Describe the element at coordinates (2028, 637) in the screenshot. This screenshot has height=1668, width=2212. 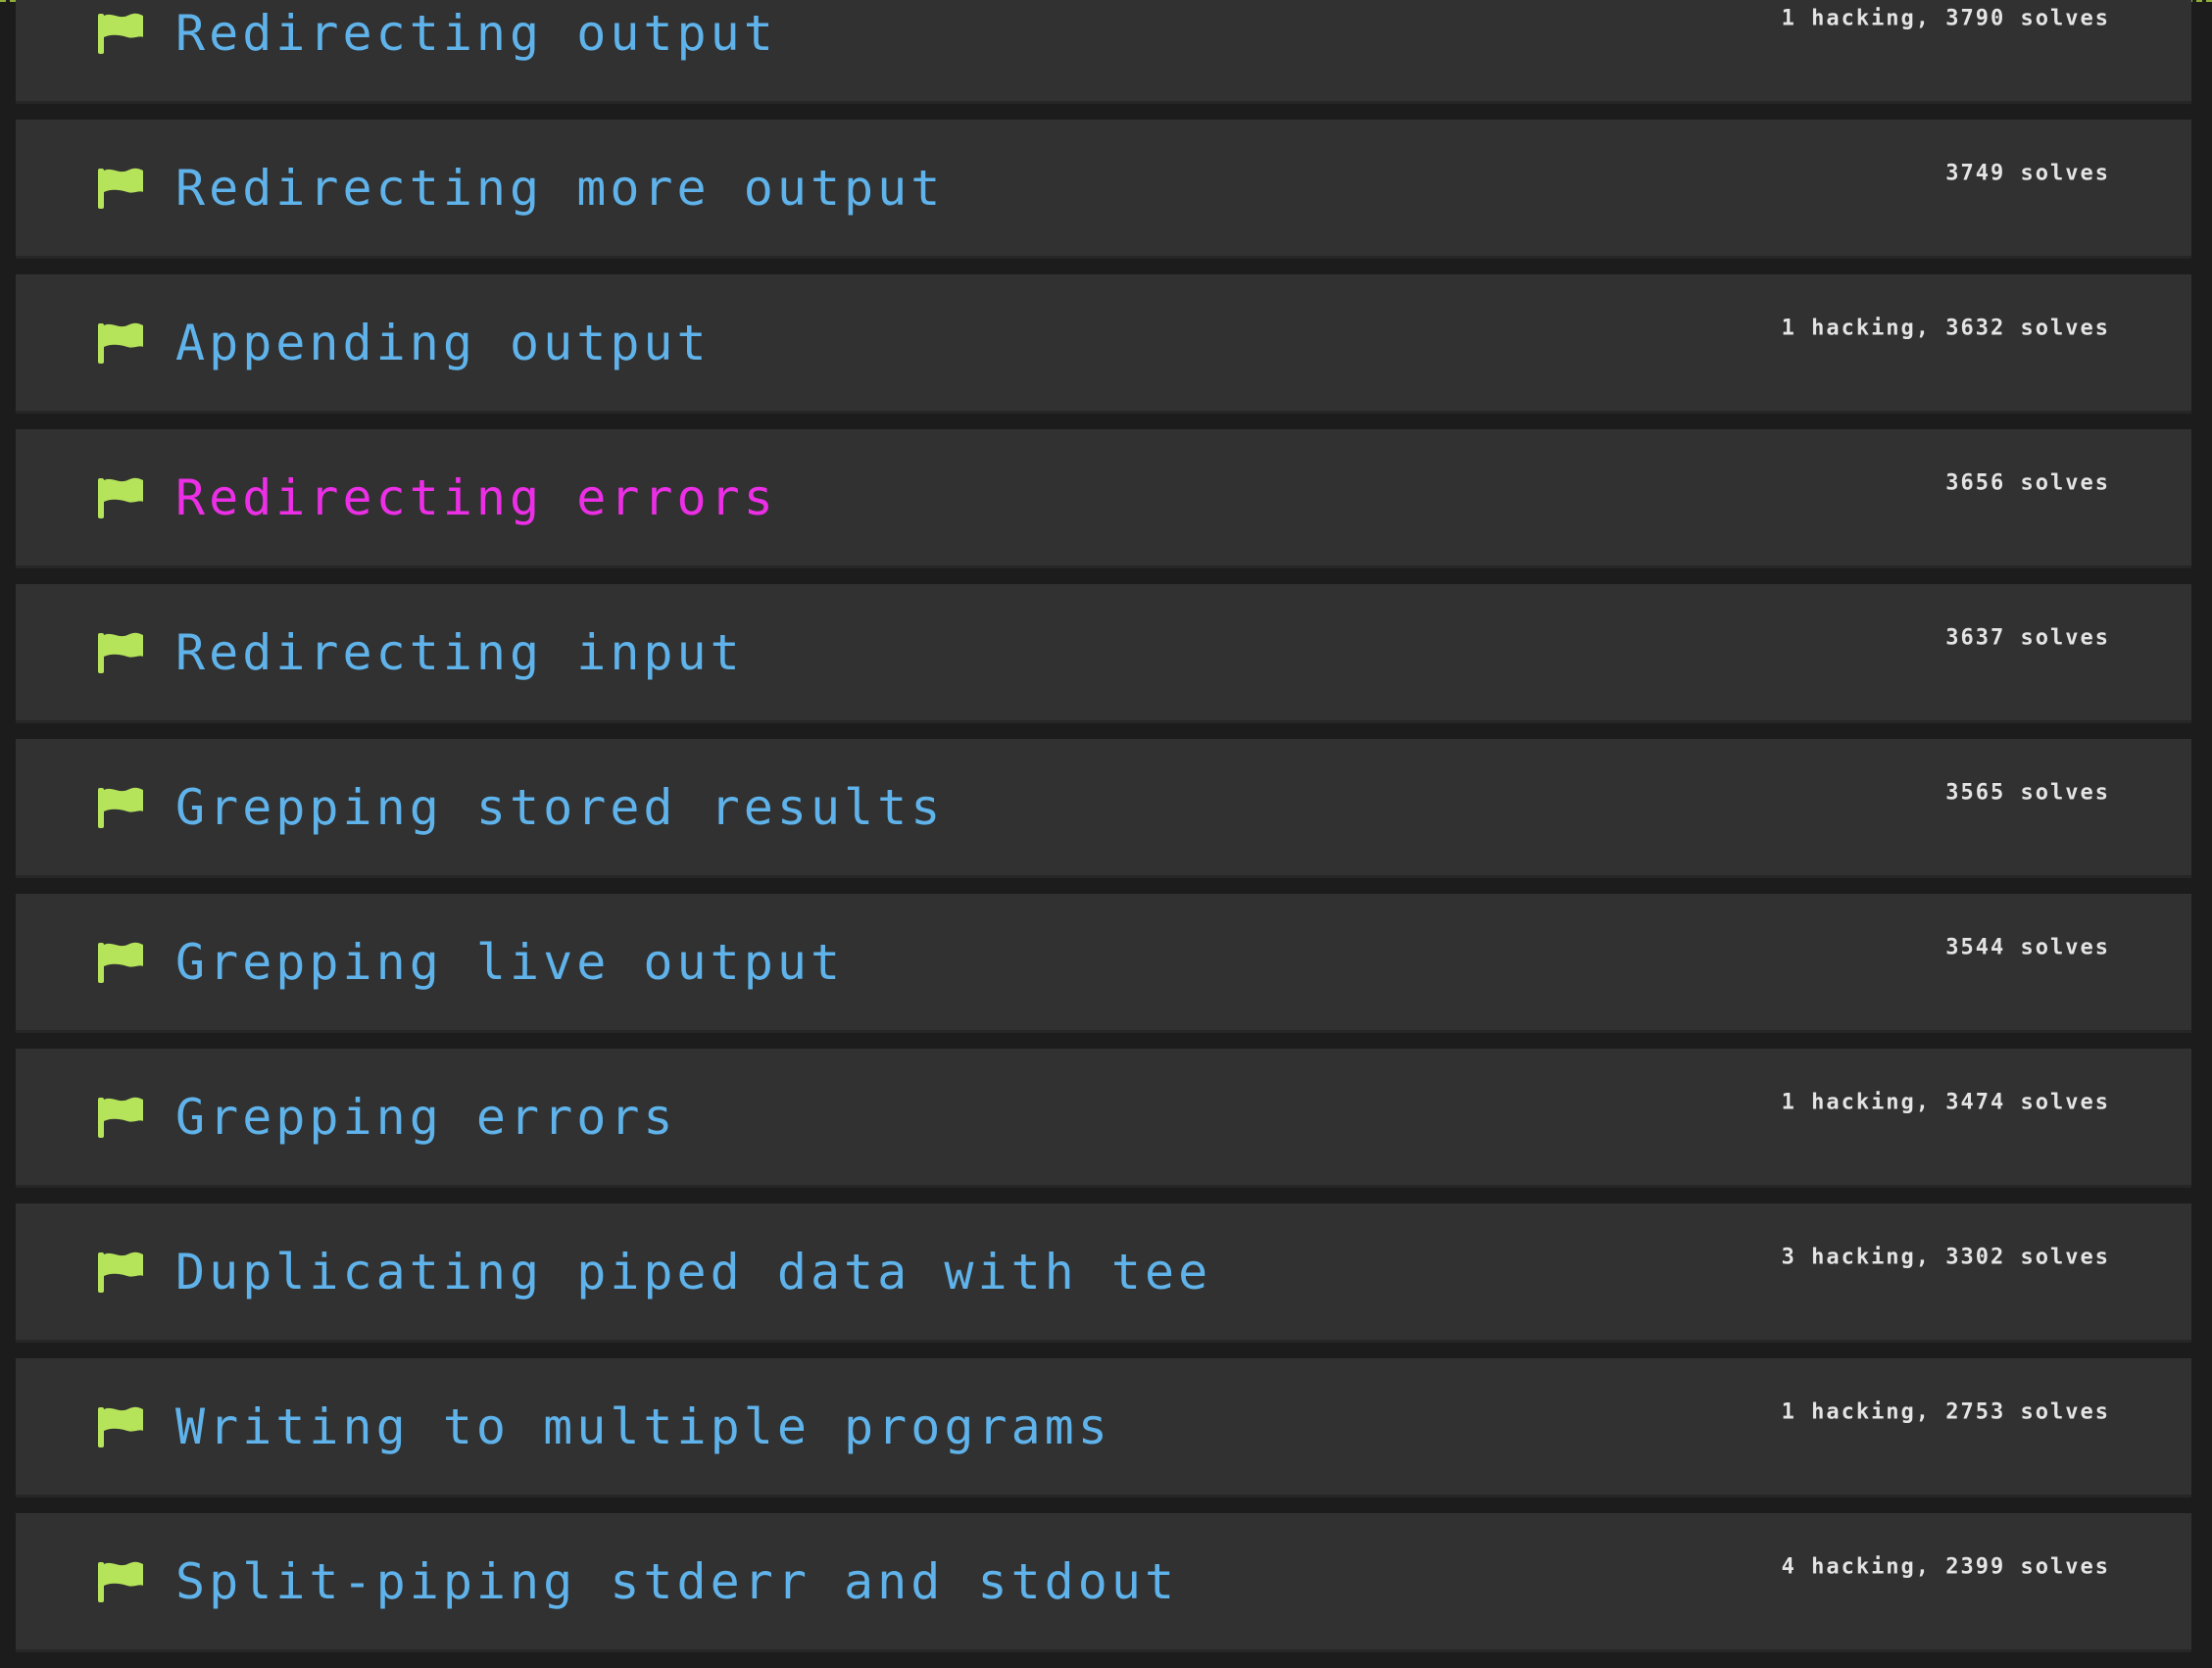
I see `challenge-stats: 3637 solves` at that location.